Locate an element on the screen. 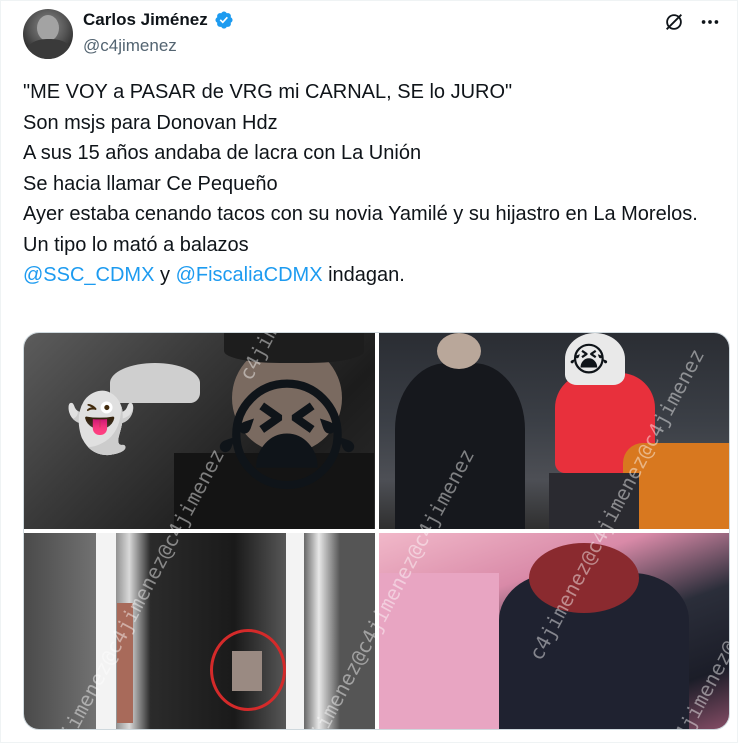 The height and width of the screenshot is (745, 742). tweet-line: Se hacia llamar Ce Pequeño is located at coordinates (150, 183).